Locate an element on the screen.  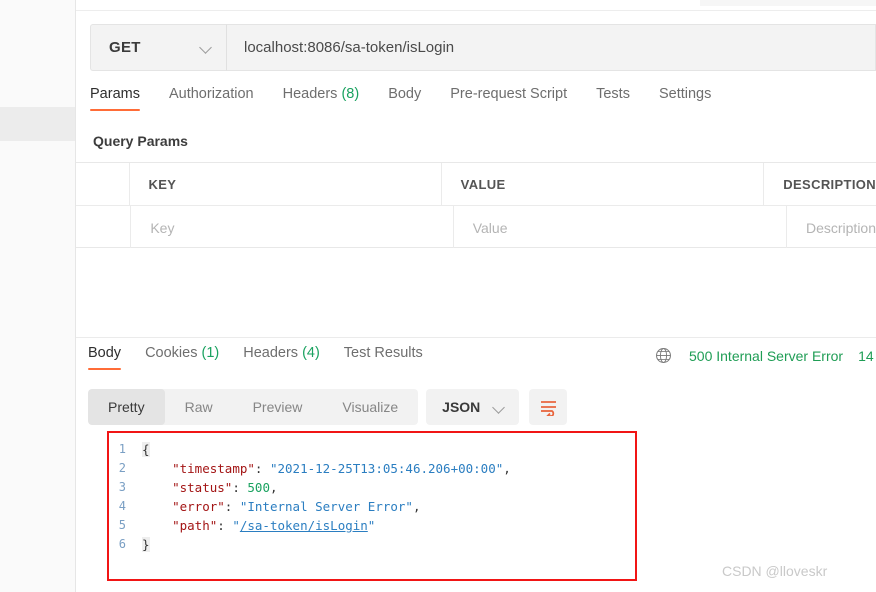
code-line: 5 "path": "/sa-token/isLogin" is located at coordinates (372, 525).